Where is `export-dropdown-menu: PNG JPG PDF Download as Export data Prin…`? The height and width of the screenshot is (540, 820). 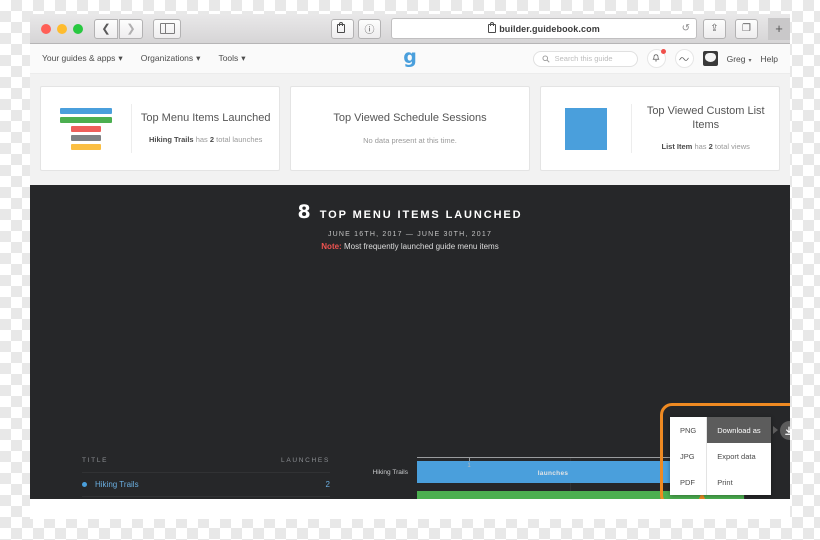
export-dropdown-menu: PNG JPG PDF Download as Export data Prin… is located at coordinates (730, 456).